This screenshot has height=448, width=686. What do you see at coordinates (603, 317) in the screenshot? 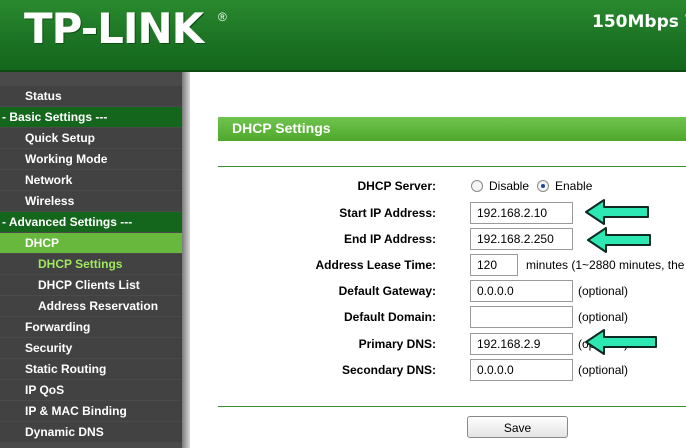
I see `default-domain-hint: (optional)` at bounding box center [603, 317].